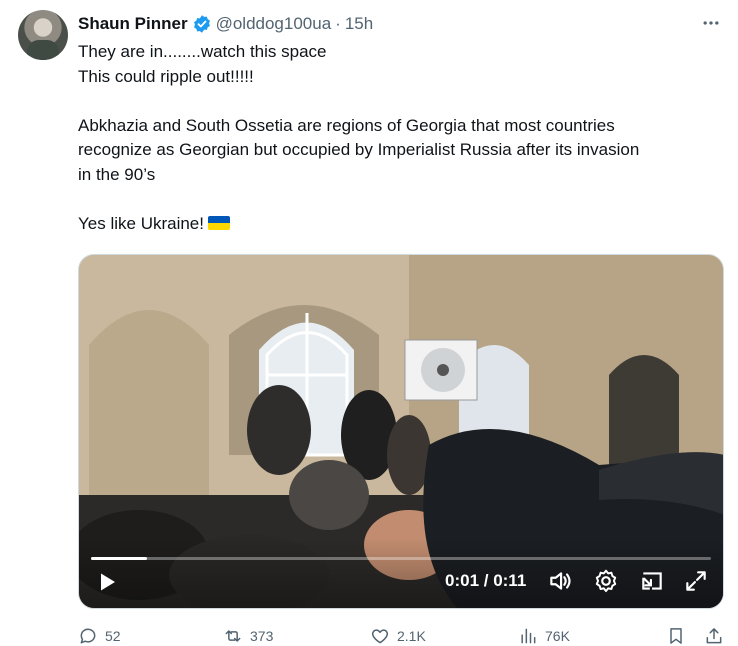 The width and height of the screenshot is (738, 646). I want to click on views-chart-icon, so click(528, 636).